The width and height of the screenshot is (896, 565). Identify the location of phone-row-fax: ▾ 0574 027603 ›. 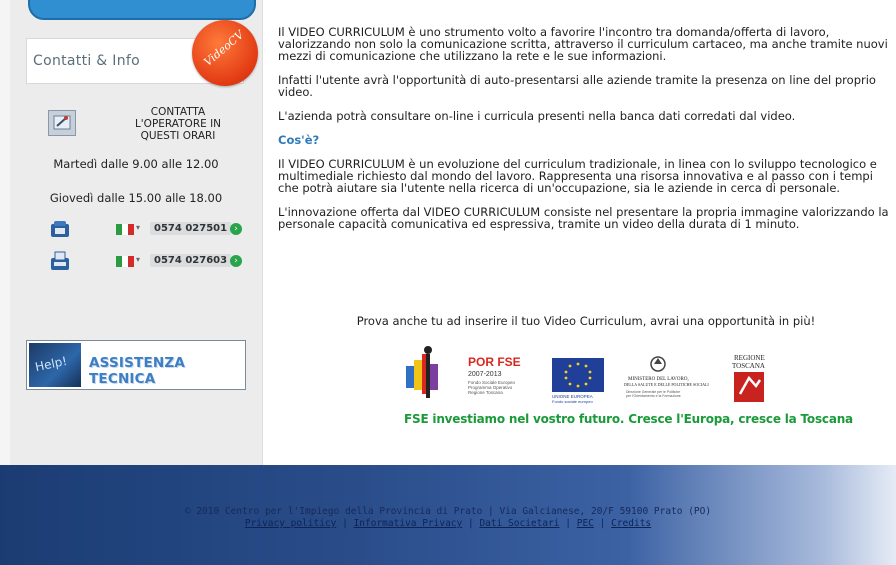
(136, 261).